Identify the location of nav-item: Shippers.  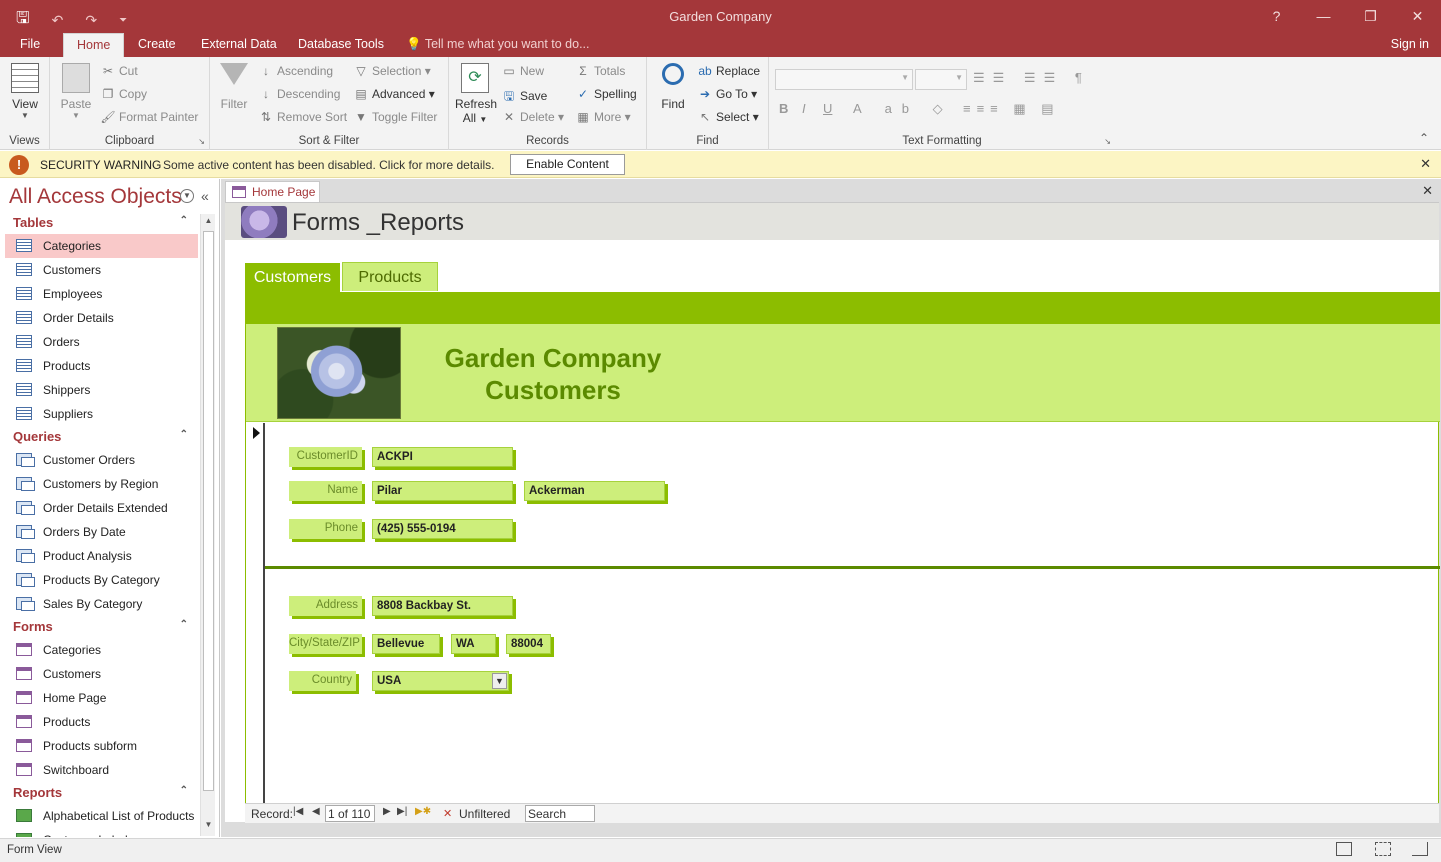
(101, 390).